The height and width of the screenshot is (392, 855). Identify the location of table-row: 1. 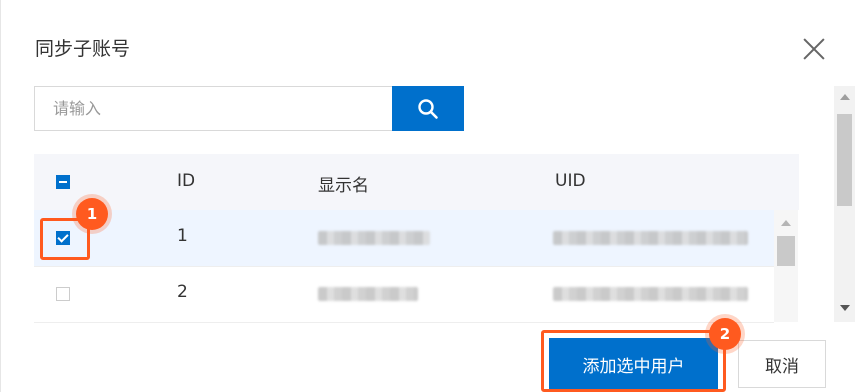
(404, 238).